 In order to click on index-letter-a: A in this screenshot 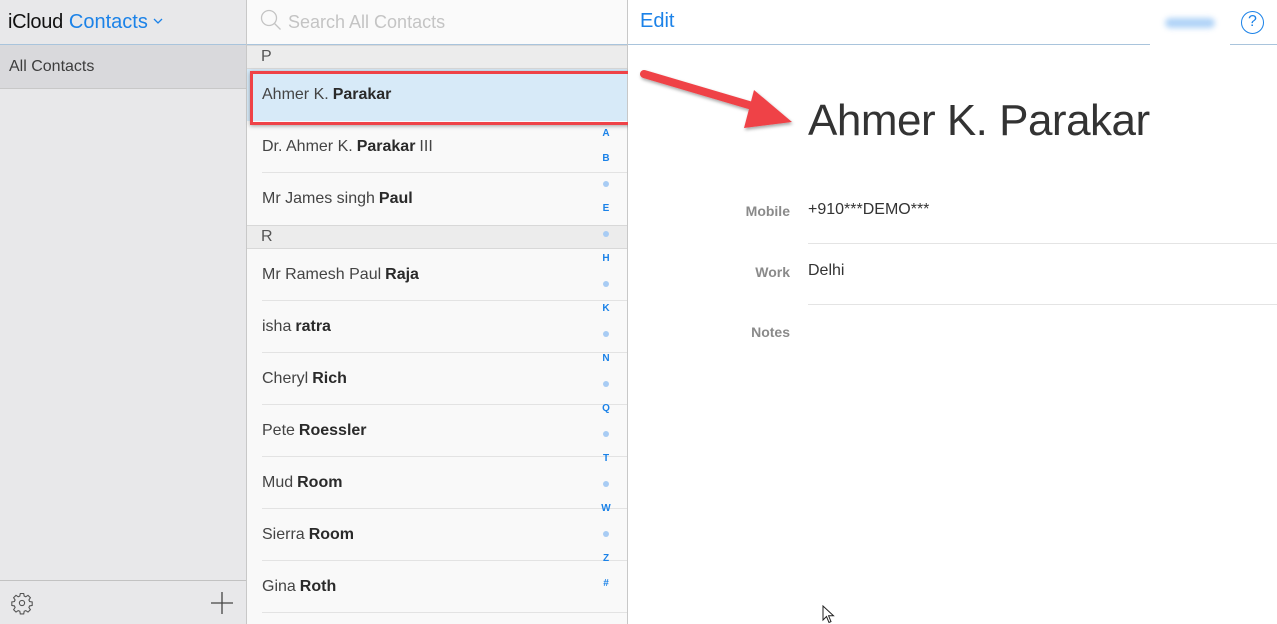, I will do `click(605, 133)`.